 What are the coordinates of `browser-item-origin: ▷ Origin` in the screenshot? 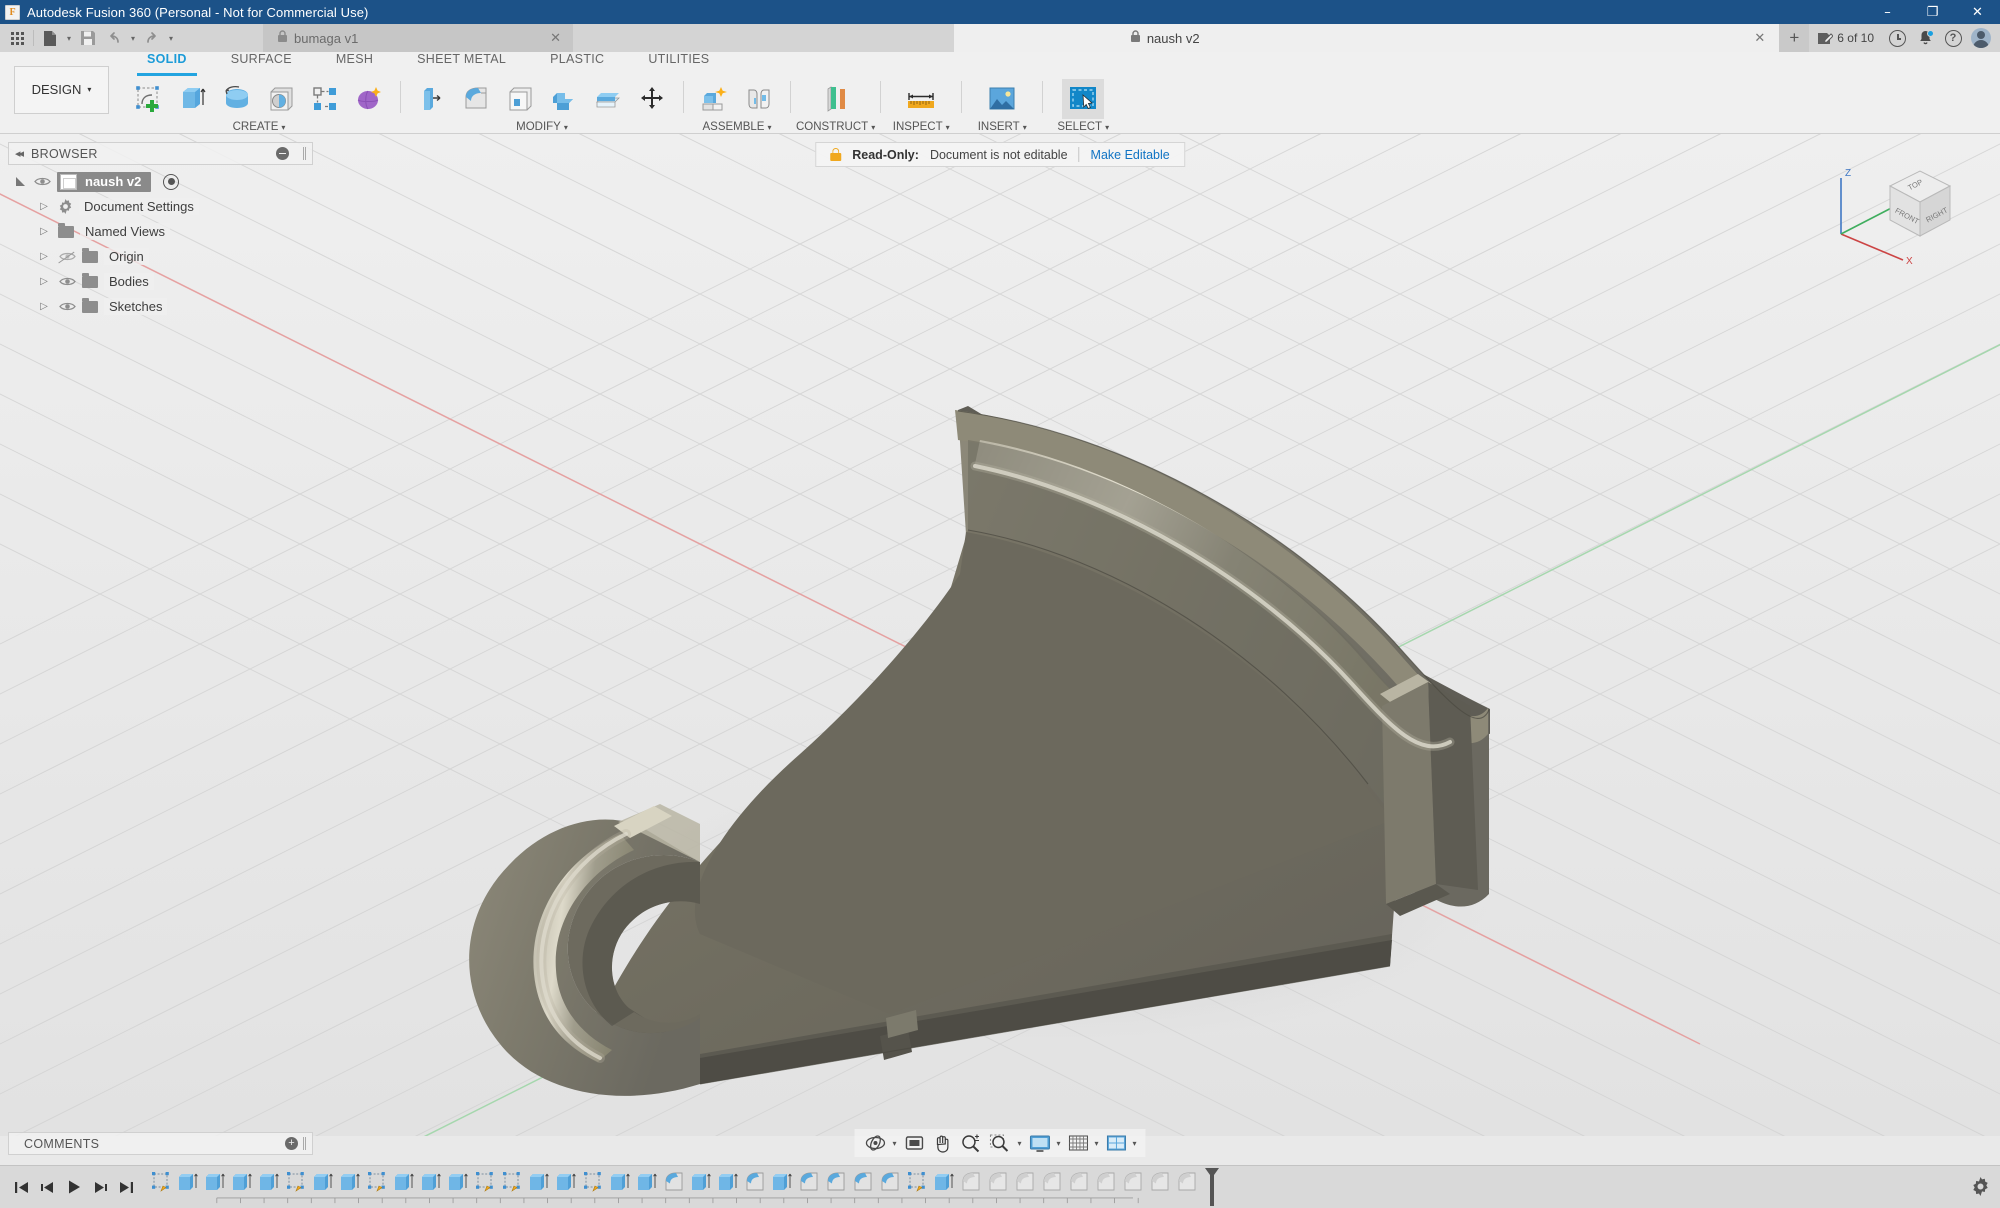 It's located at (160, 256).